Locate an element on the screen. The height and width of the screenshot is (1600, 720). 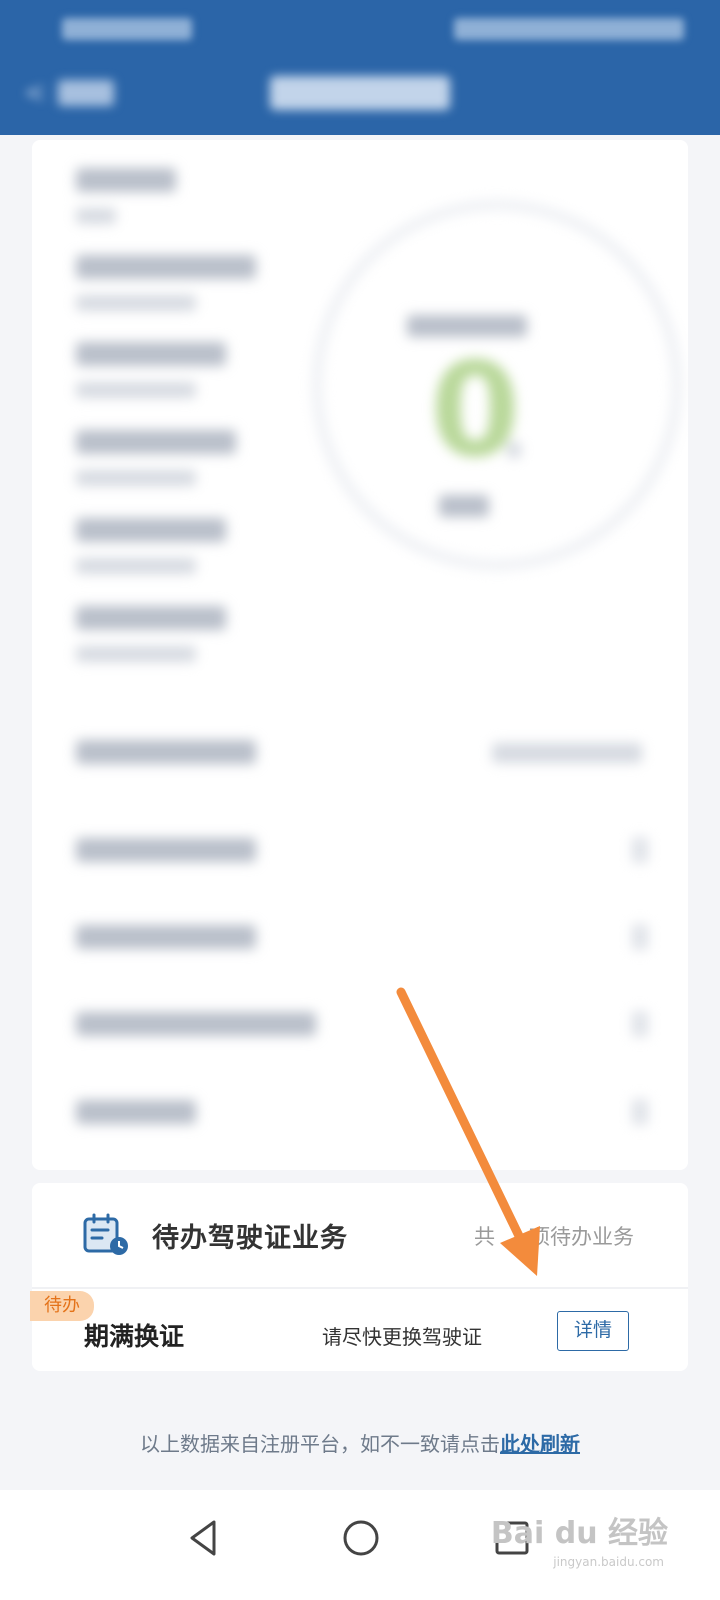
nav-bar: < is located at coordinates (360, 95).